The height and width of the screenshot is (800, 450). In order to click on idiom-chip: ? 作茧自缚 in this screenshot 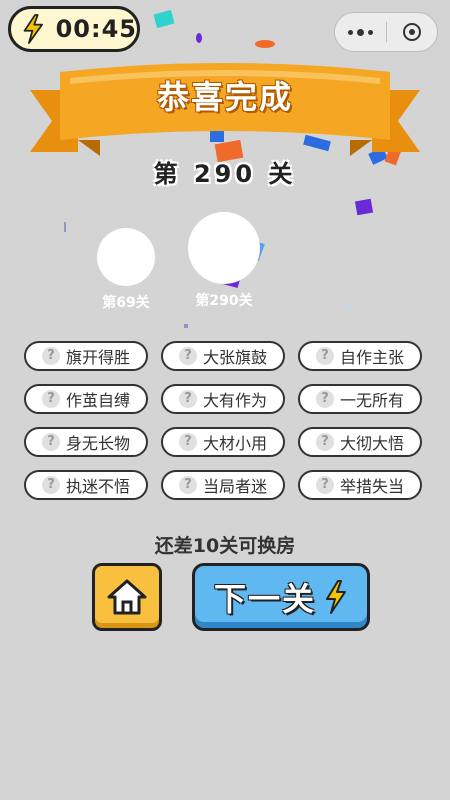, I will do `click(86, 399)`.